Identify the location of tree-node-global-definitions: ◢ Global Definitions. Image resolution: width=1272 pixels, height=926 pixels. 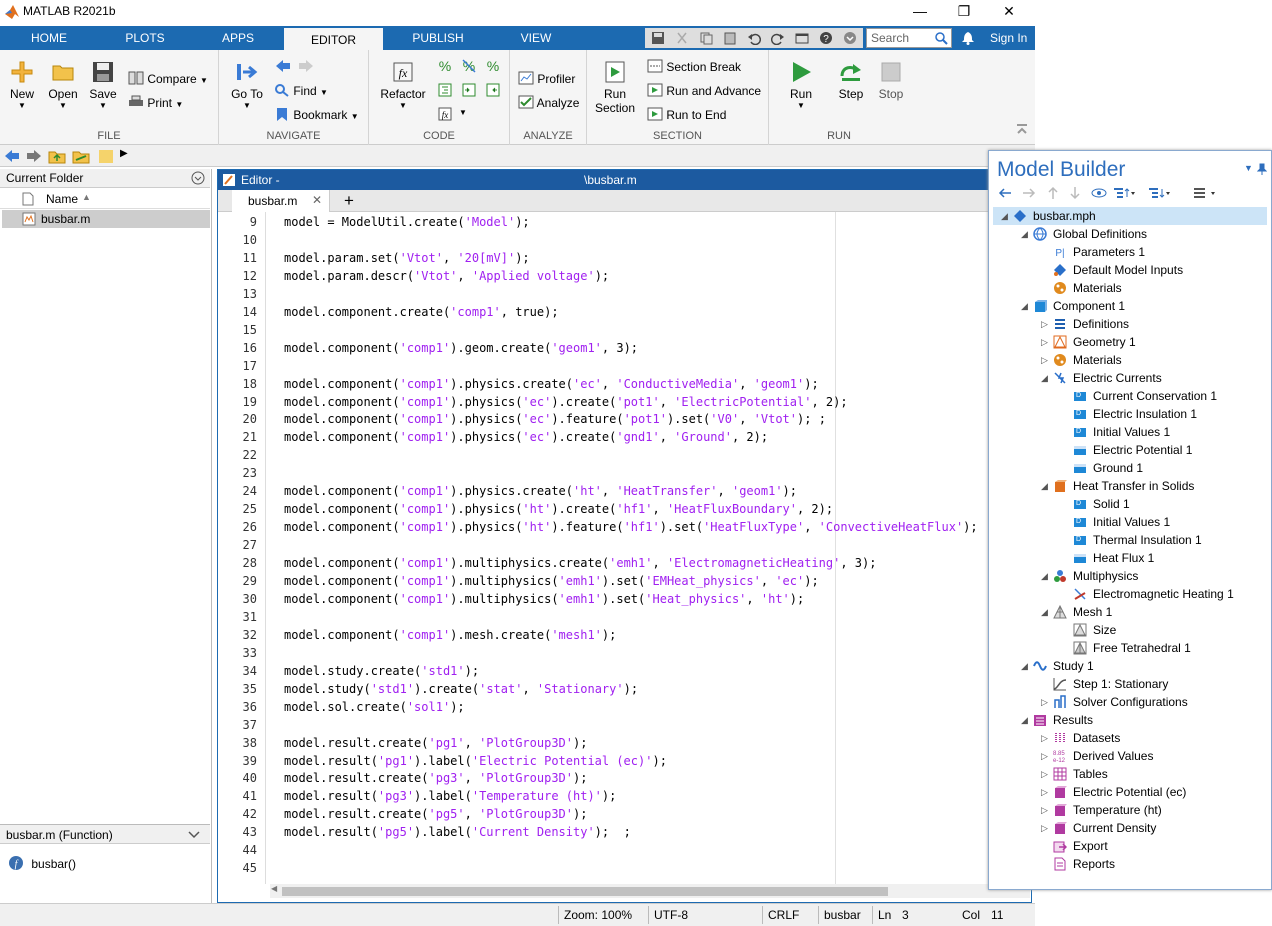
(1142, 234).